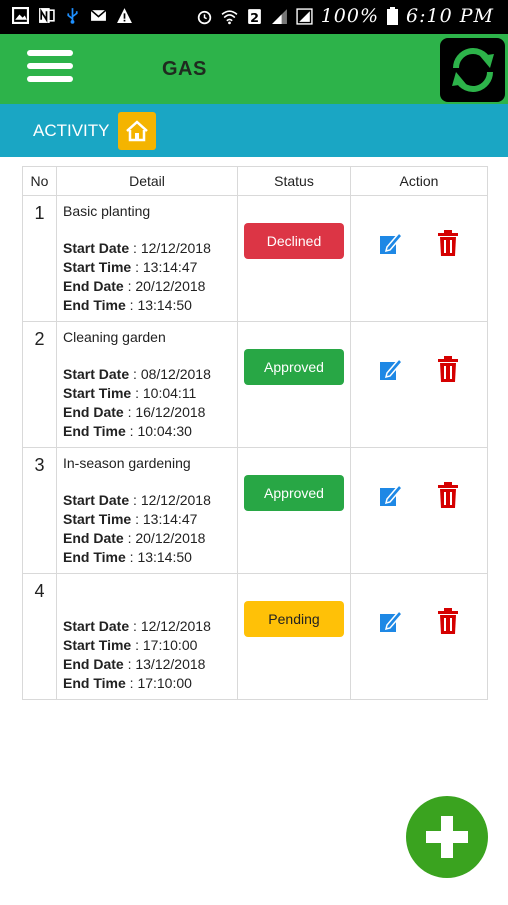 Image resolution: width=508 pixels, height=905 pixels. What do you see at coordinates (137, 374) in the screenshot?
I see `start-date-line: Start Date : 08/12/2018` at bounding box center [137, 374].